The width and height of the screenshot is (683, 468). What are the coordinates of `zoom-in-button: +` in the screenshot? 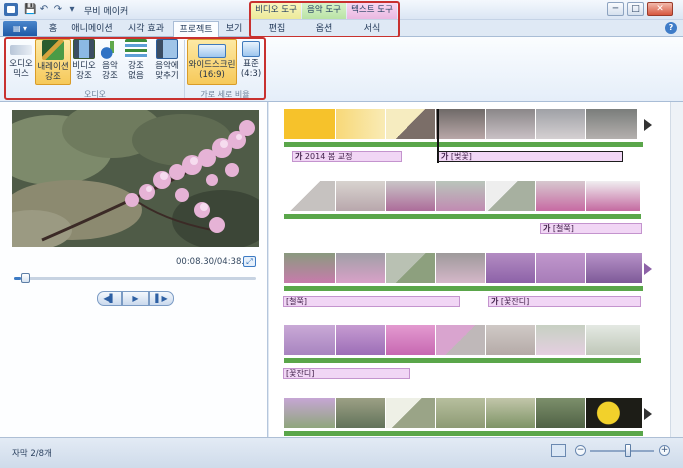 It's located at (664, 450).